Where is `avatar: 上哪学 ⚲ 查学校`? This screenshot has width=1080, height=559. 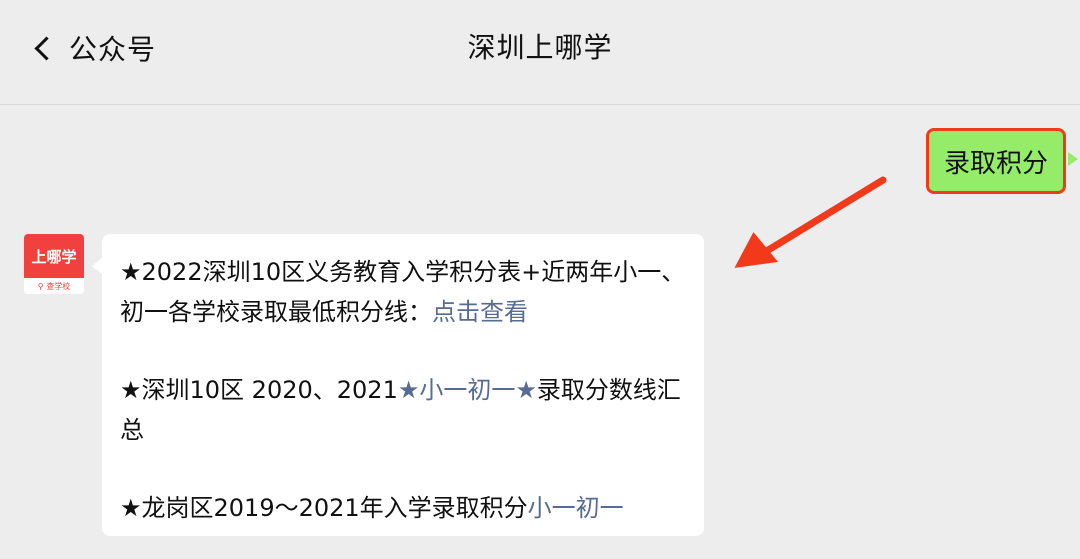
avatar: 上哪学 ⚲ 查学校 is located at coordinates (54, 264).